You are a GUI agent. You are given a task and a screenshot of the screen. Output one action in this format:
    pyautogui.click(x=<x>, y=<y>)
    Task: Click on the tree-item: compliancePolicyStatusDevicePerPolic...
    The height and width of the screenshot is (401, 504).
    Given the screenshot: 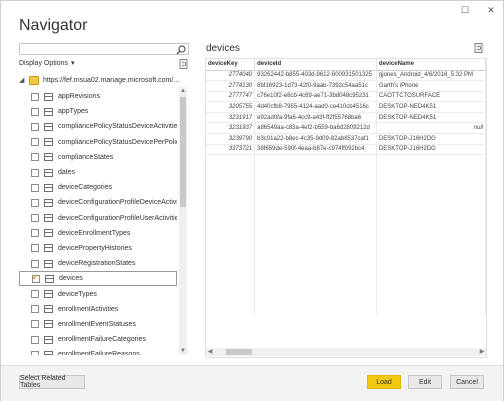 What is the action you would take?
    pyautogui.click(x=98, y=142)
    